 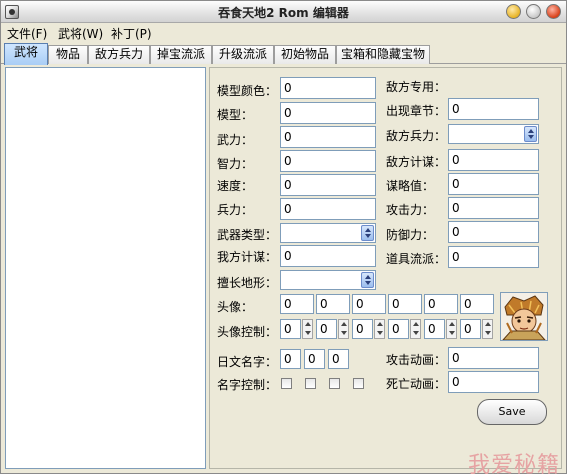 I want to click on menu-patch: 补丁(P), so click(x=131, y=33).